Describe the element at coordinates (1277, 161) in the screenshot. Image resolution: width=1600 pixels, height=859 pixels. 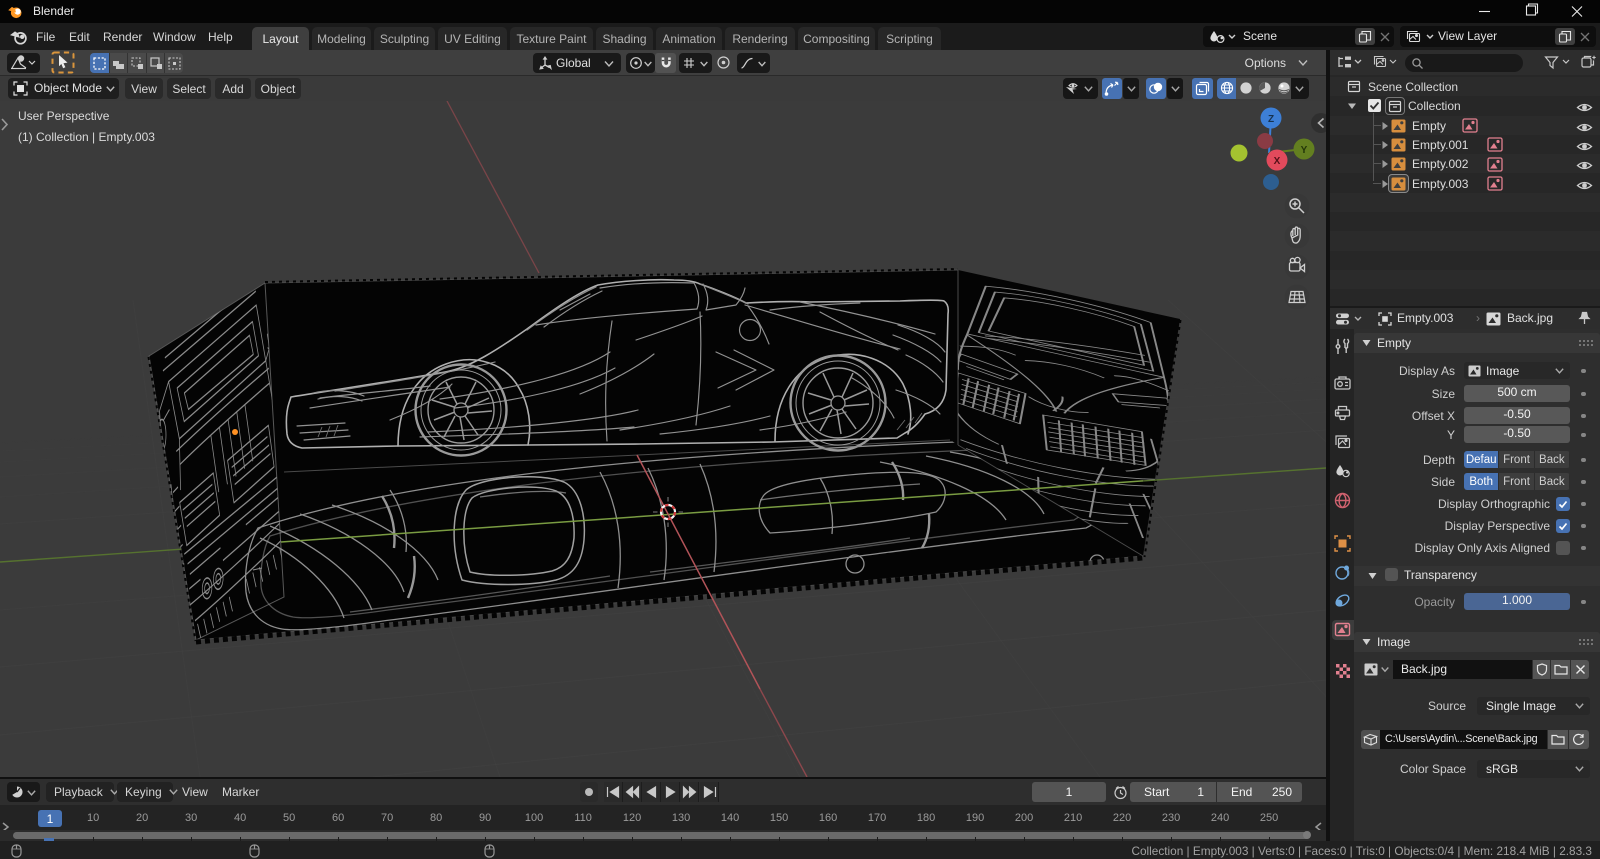
I see `svg-text: X` at that location.